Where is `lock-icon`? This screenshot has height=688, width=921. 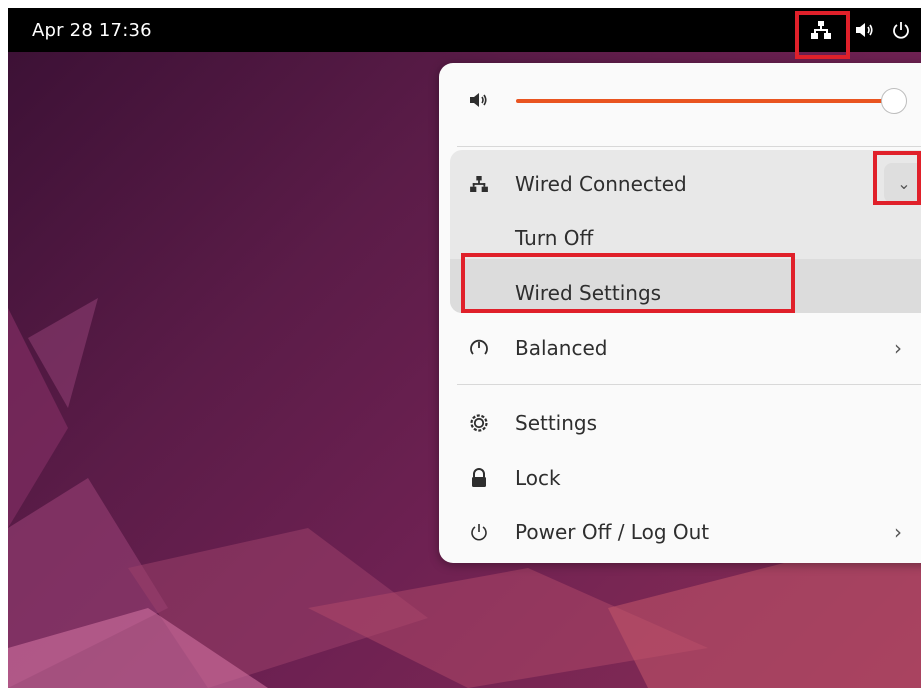 lock-icon is located at coordinates (479, 478).